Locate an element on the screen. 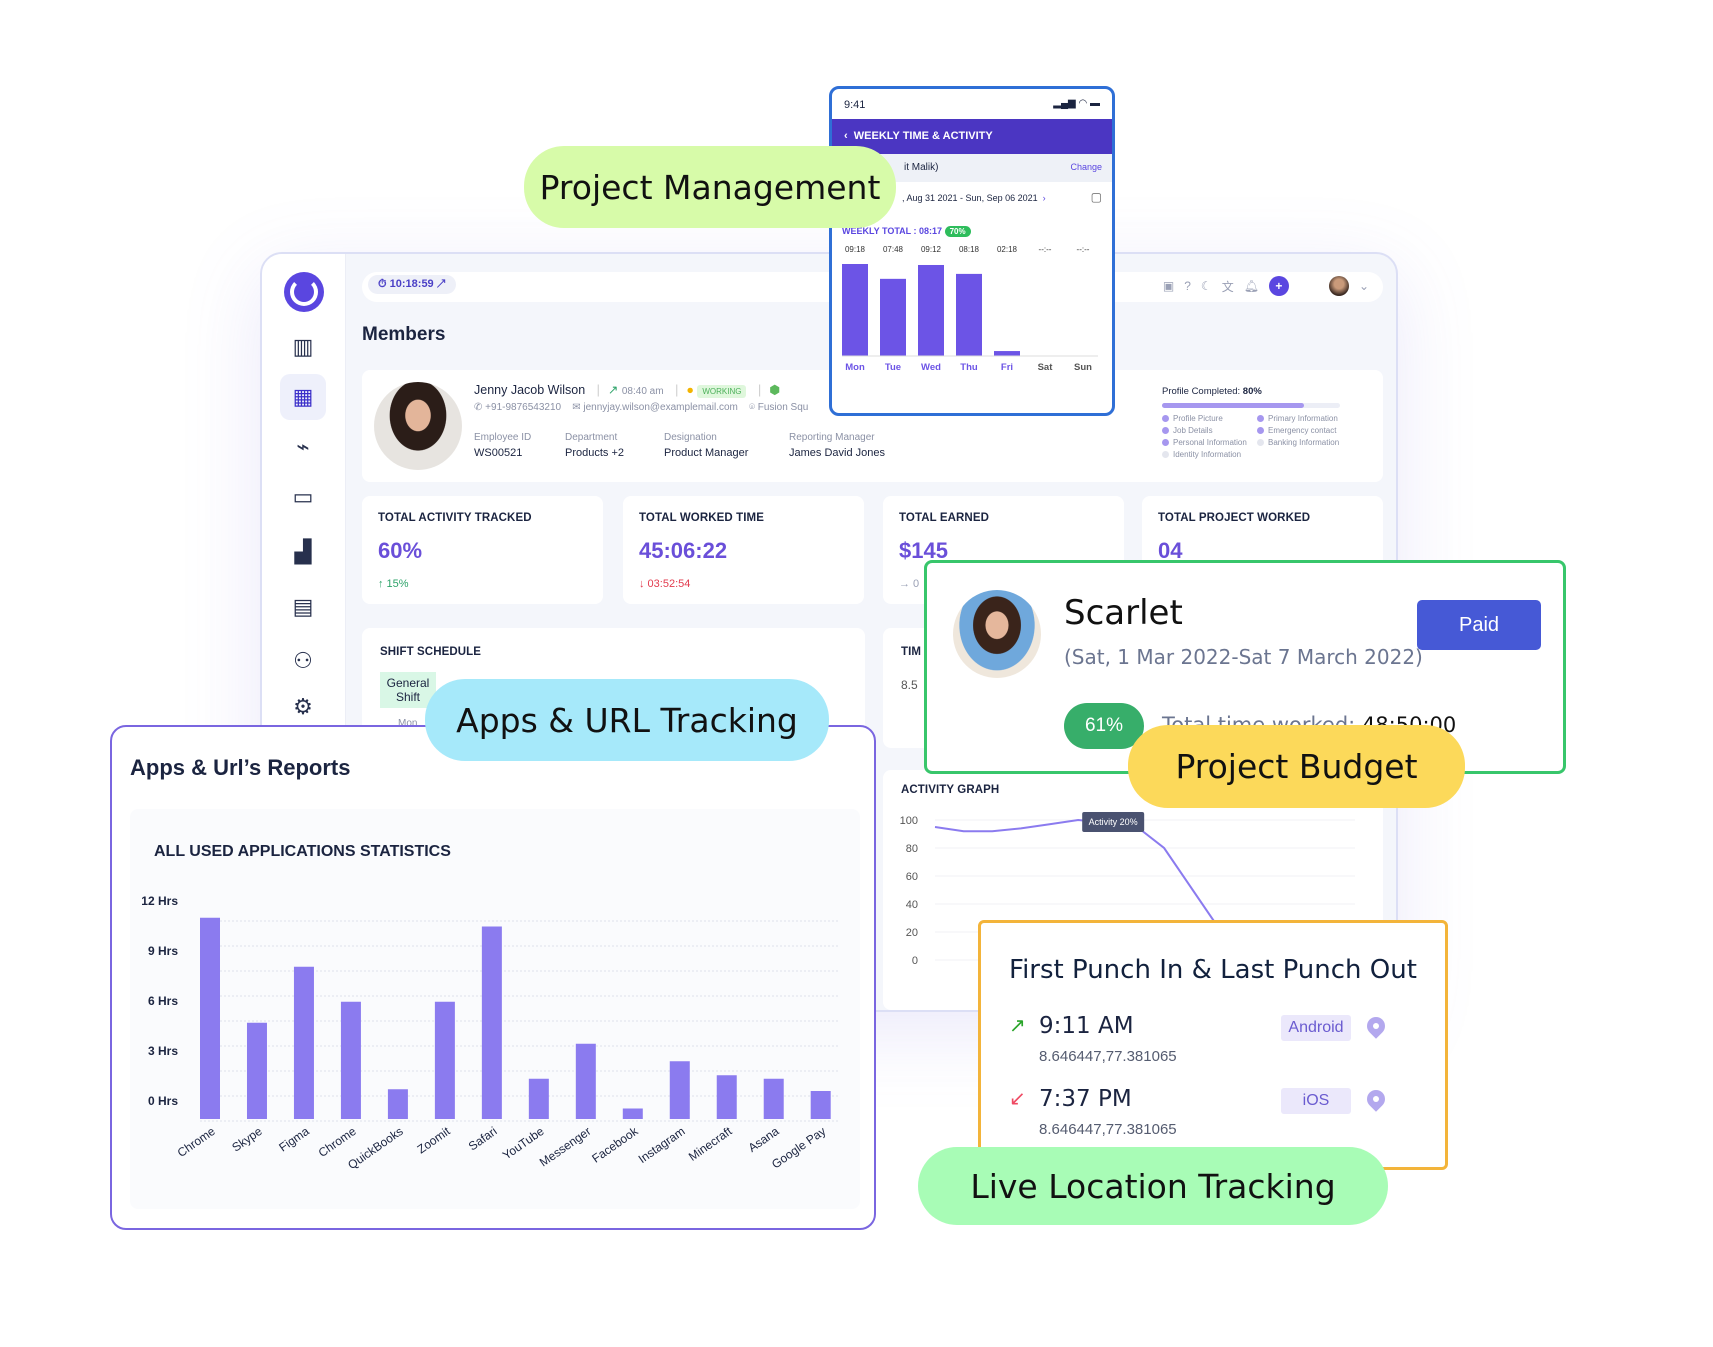  y-tick-label: 20 is located at coordinates (912, 933).